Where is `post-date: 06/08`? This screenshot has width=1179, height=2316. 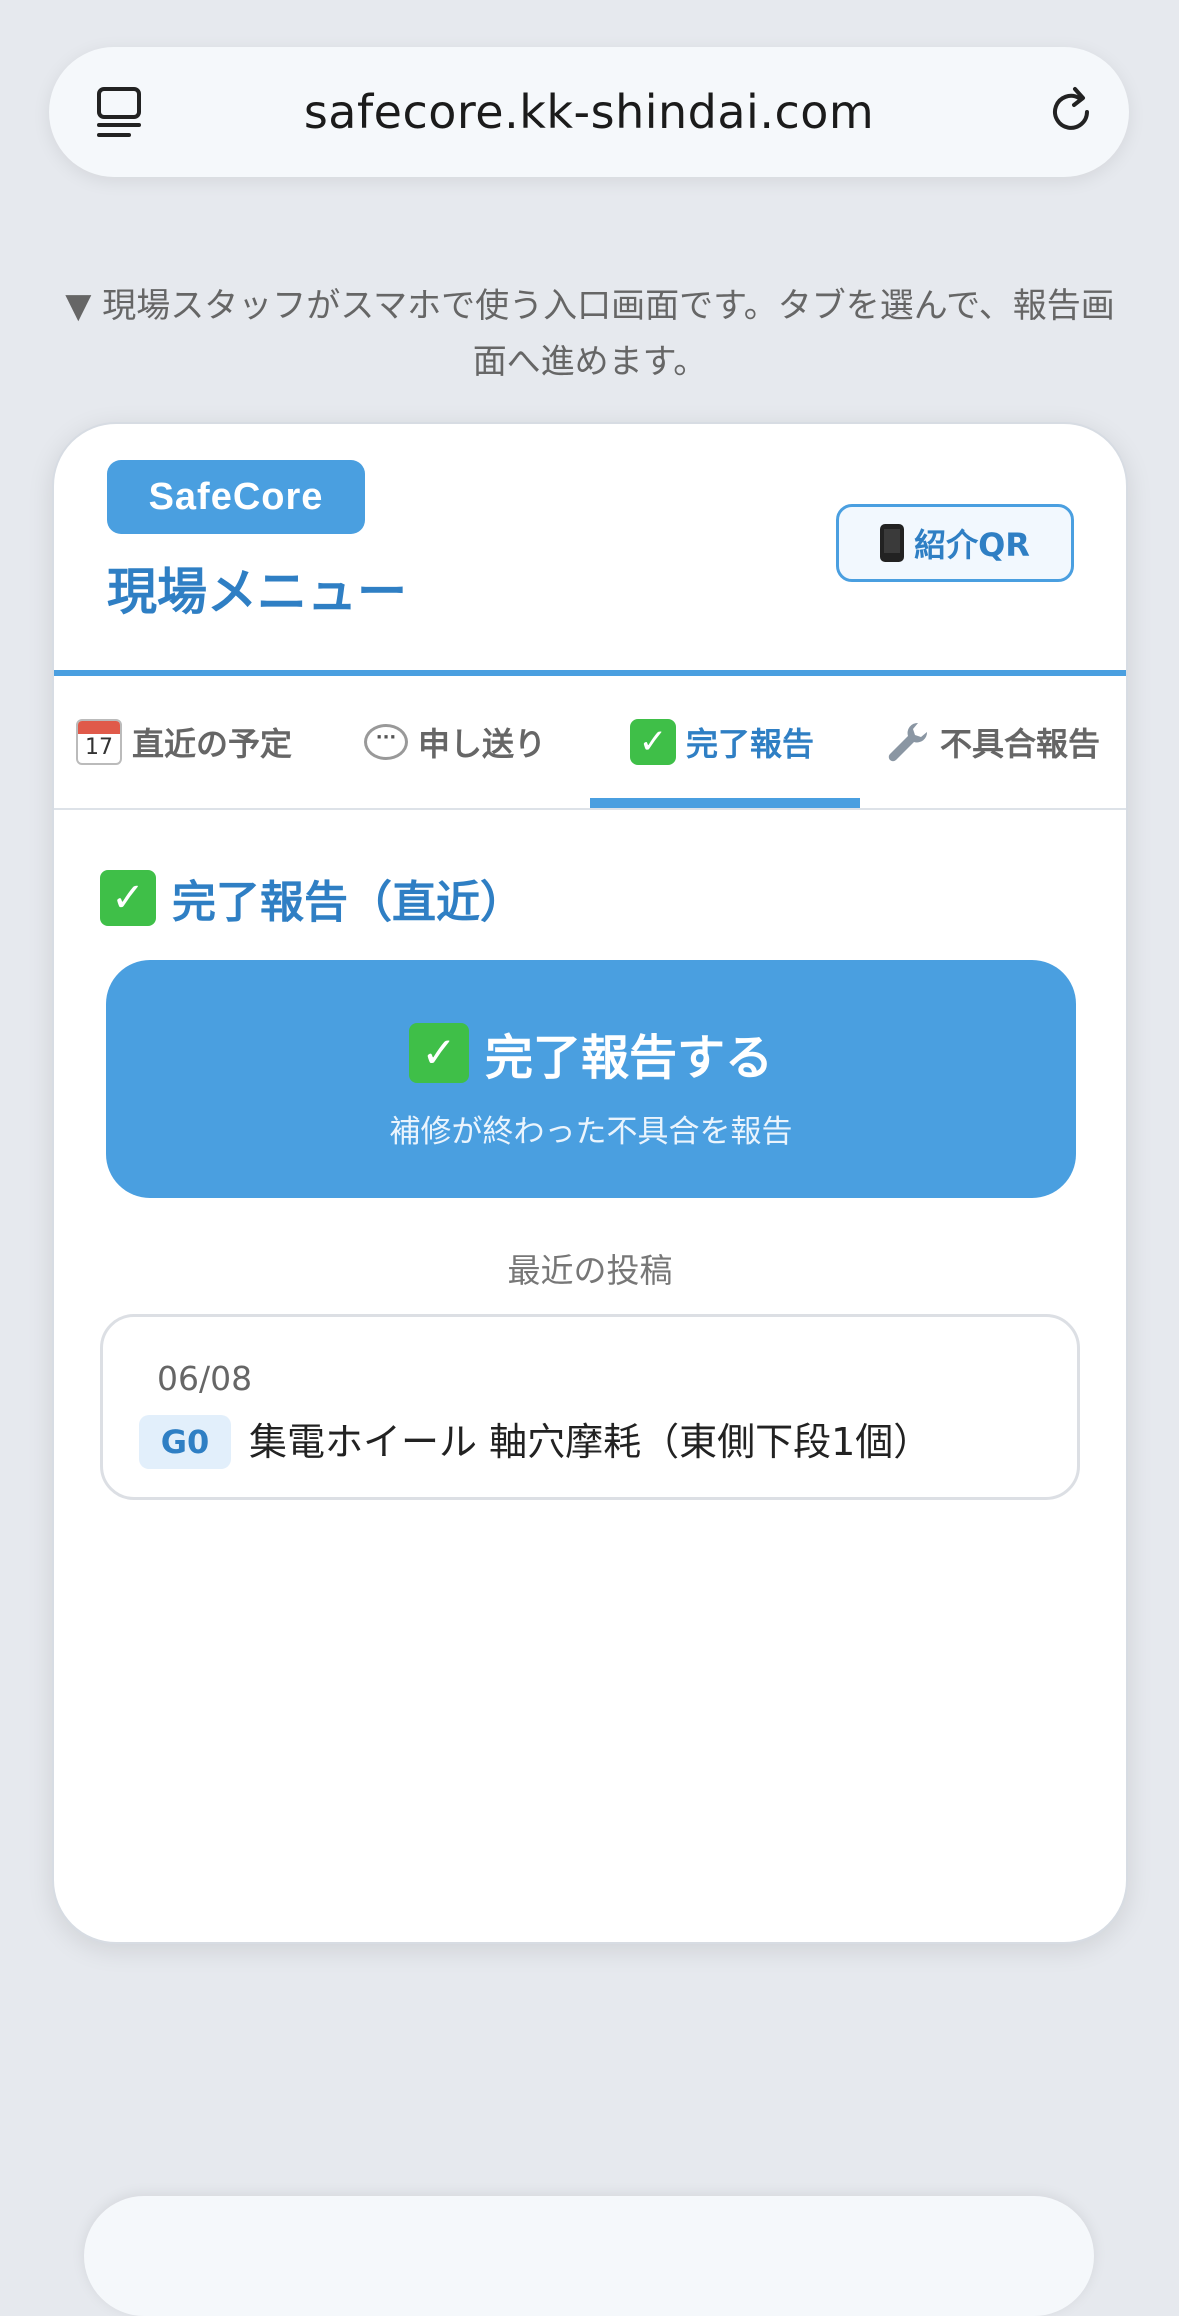
post-date: 06/08 is located at coordinates (205, 1378).